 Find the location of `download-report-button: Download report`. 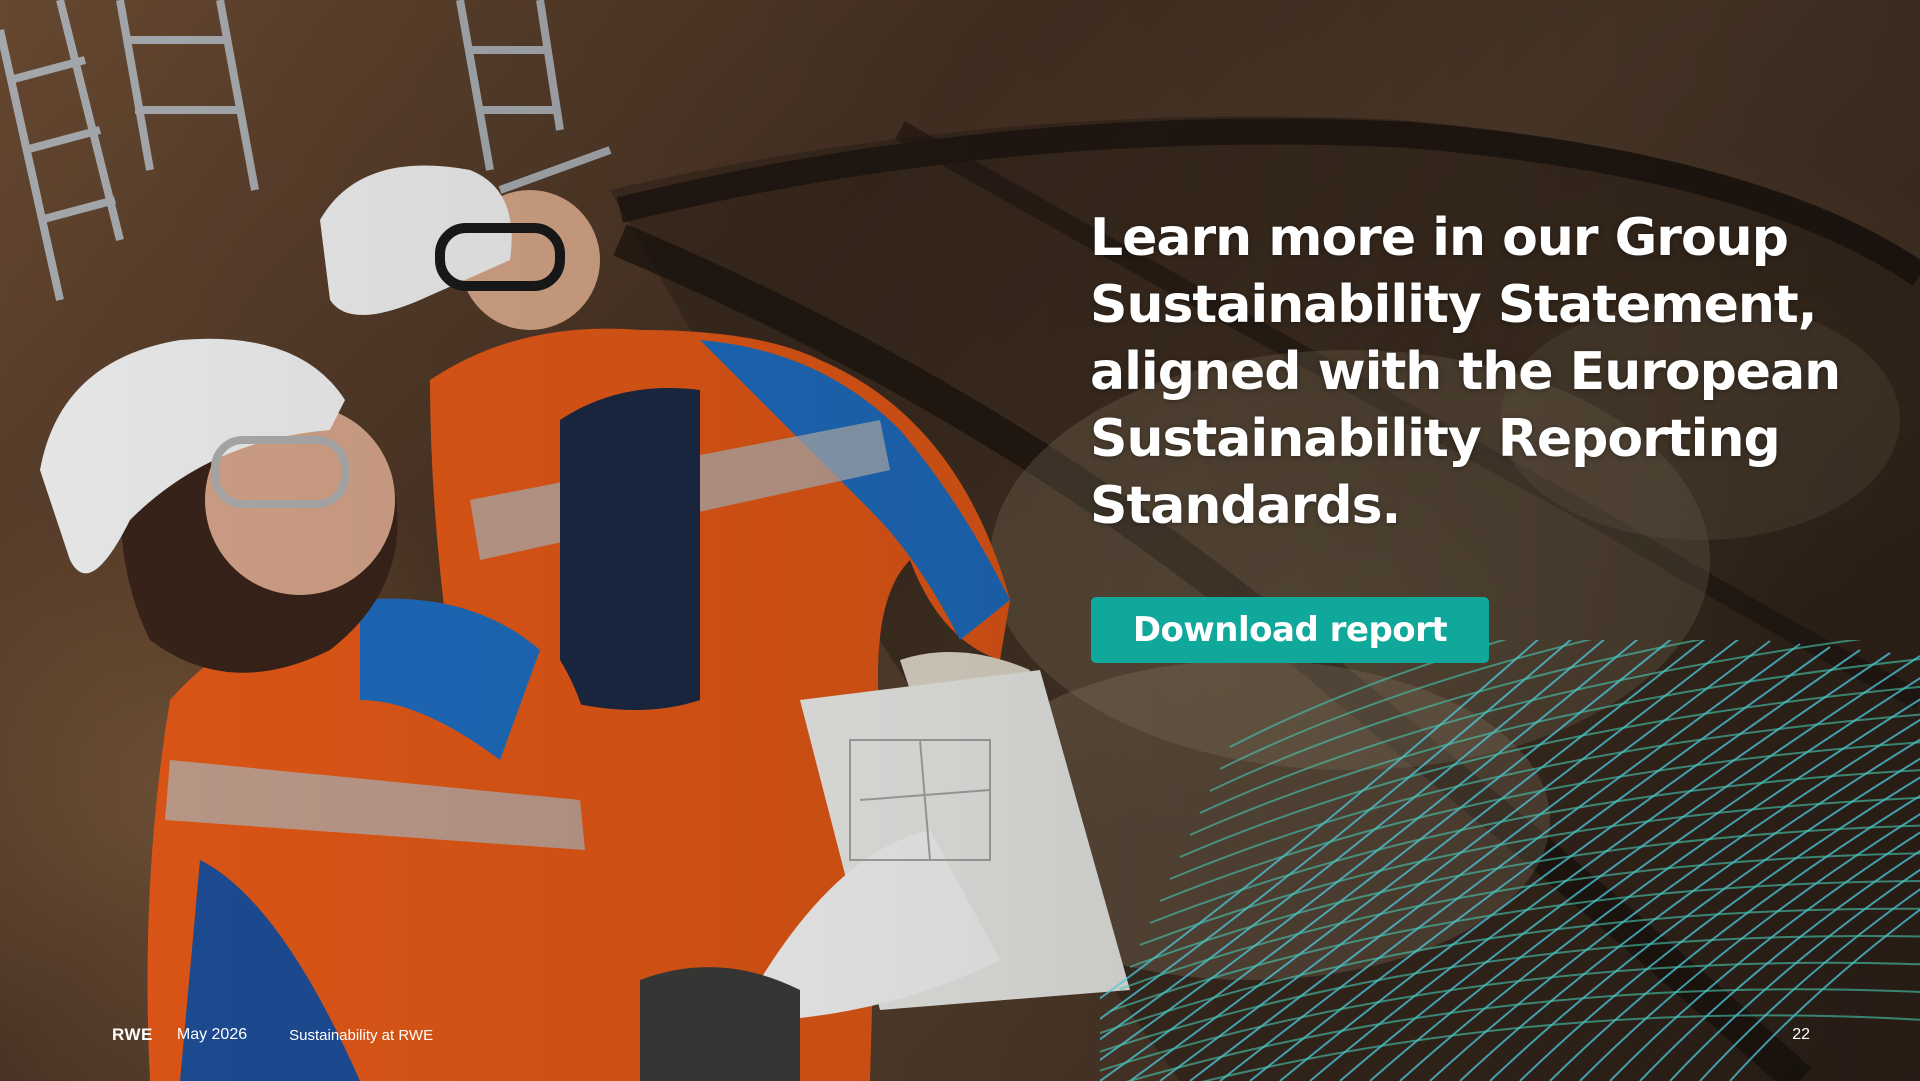

download-report-button: Download report is located at coordinates (1290, 630).